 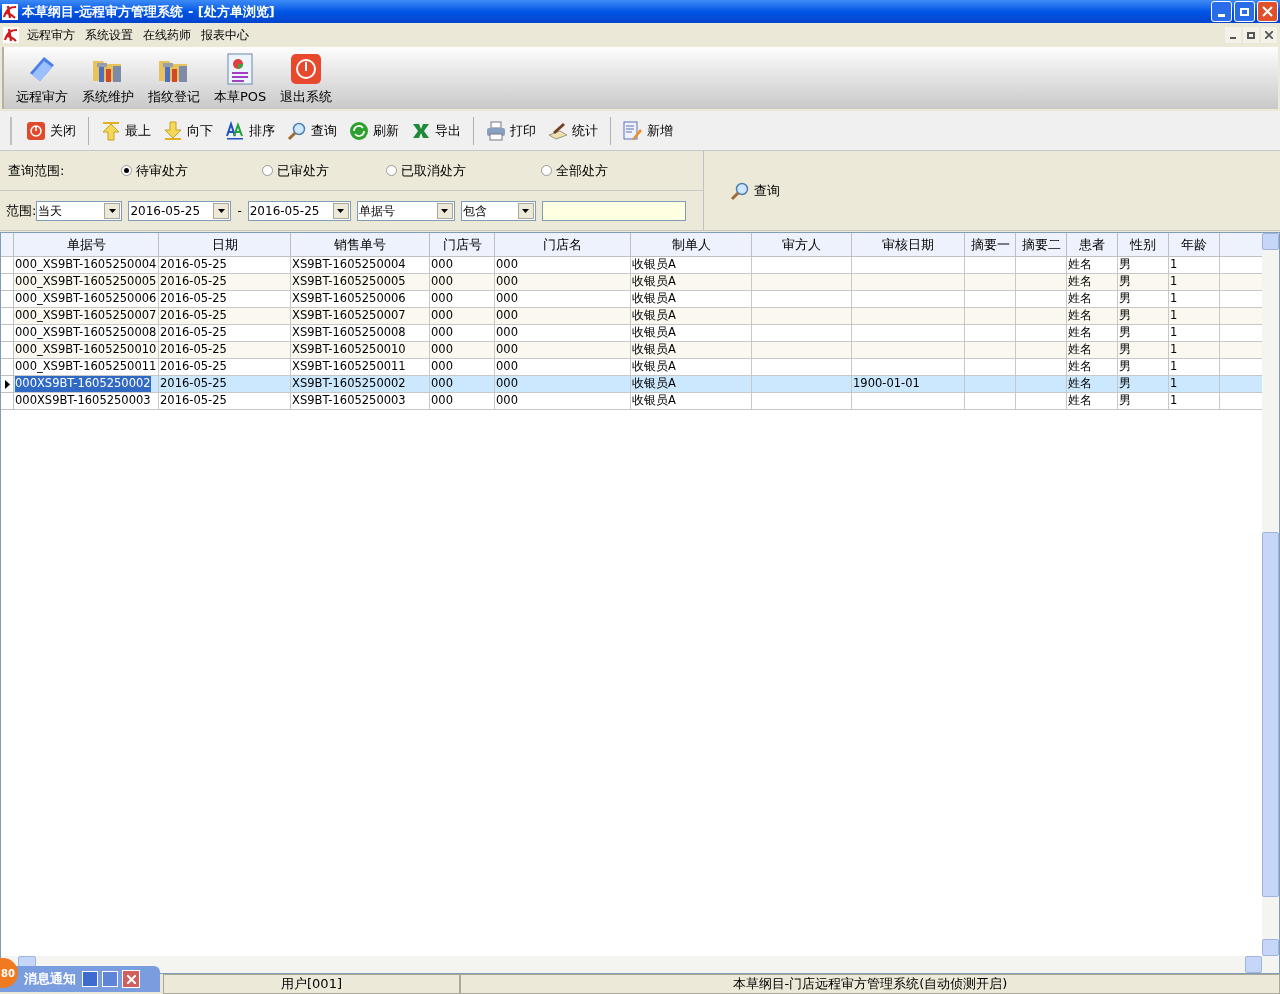 What do you see at coordinates (86, 367) in the screenshot?
I see `table-cell: 000_XS9BT-1605250011` at bounding box center [86, 367].